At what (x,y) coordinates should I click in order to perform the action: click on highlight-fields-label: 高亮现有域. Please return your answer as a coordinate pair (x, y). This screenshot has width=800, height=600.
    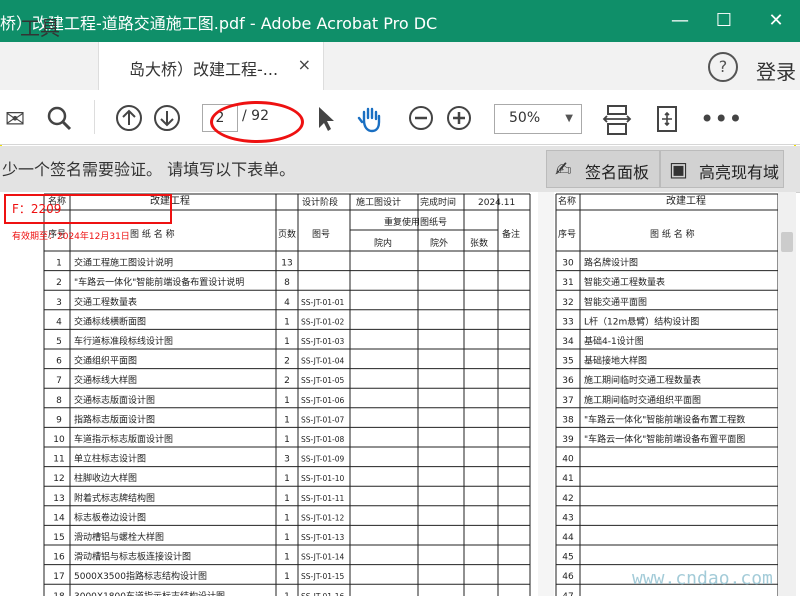
    Looking at the image, I should click on (739, 172).